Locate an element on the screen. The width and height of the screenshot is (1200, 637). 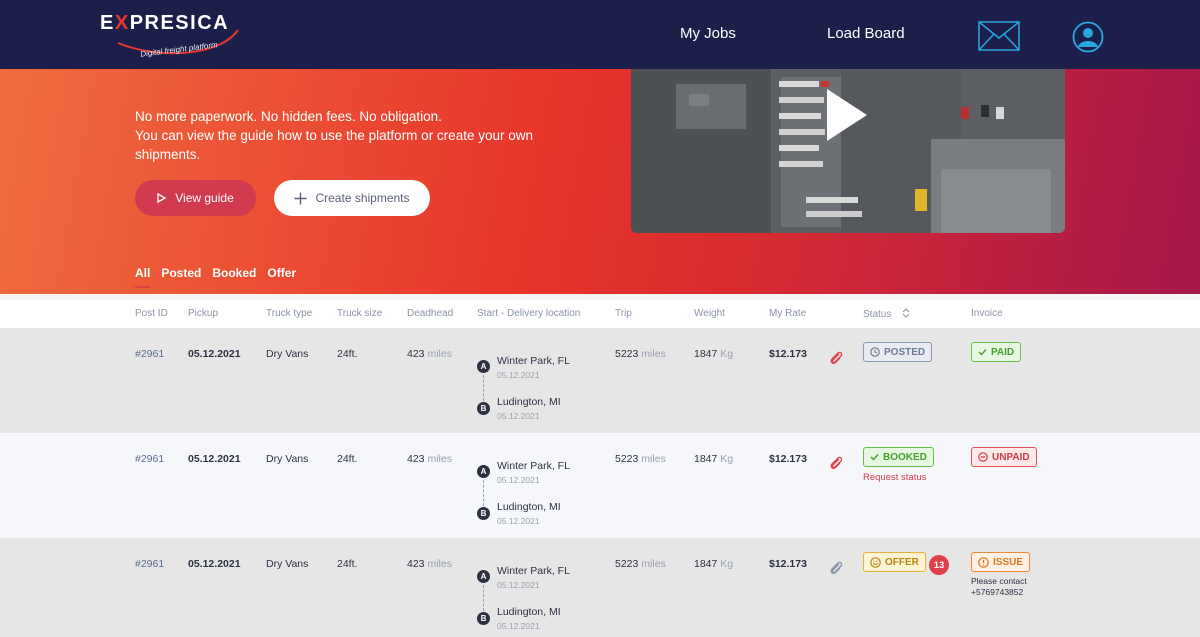
status-badge: OFFER is located at coordinates (894, 562).